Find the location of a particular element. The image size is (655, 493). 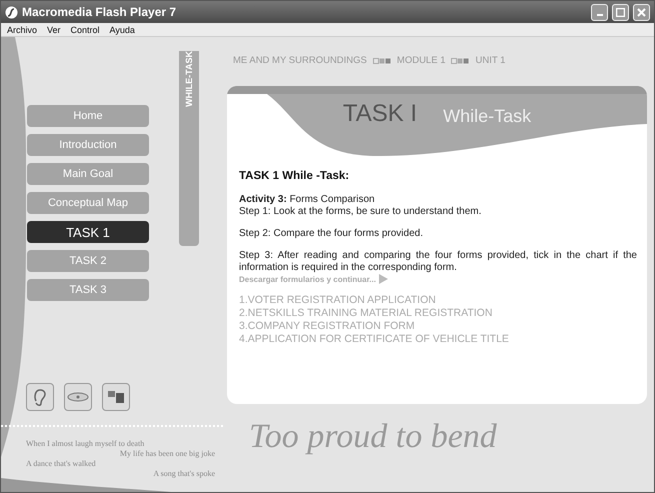

breadcrumb-item: MODULE 1 is located at coordinates (421, 60).